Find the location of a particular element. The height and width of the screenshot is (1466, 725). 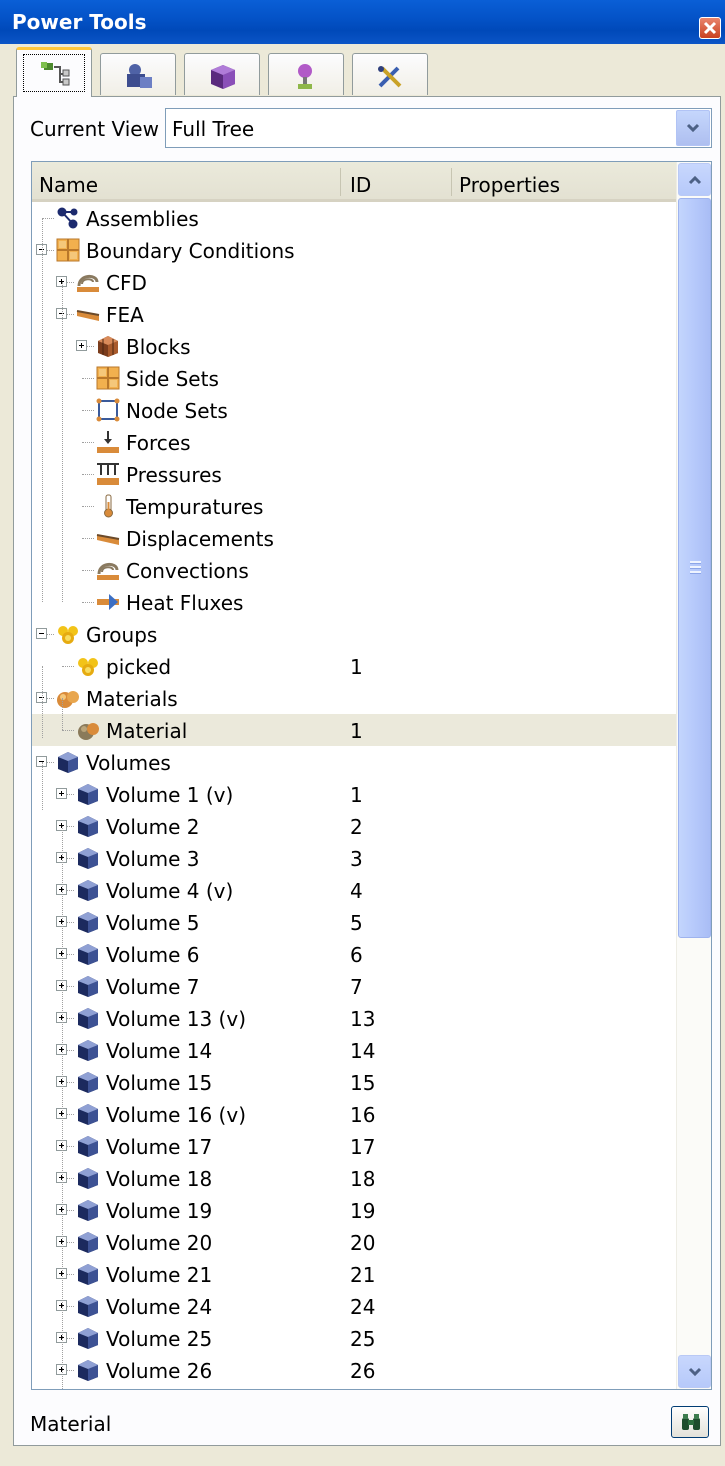

tree-item-label: CFD is located at coordinates (126, 283).